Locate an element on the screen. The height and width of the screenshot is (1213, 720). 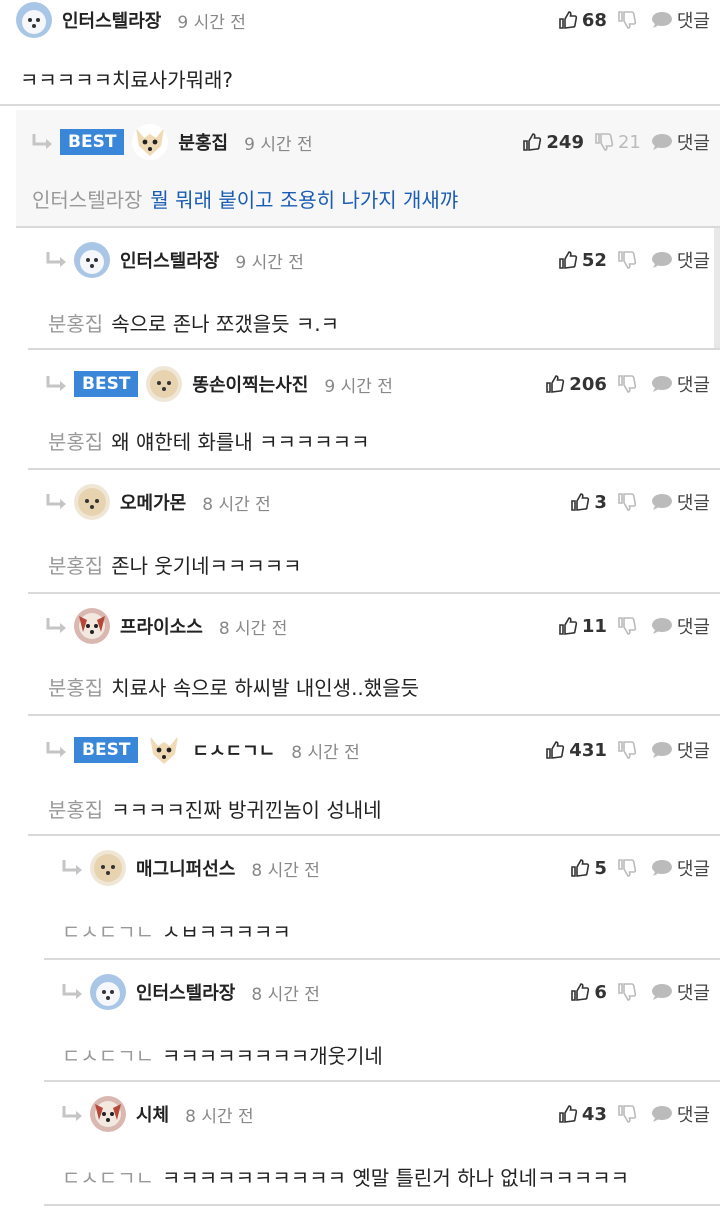
like-button: 249 is located at coordinates (553, 142).